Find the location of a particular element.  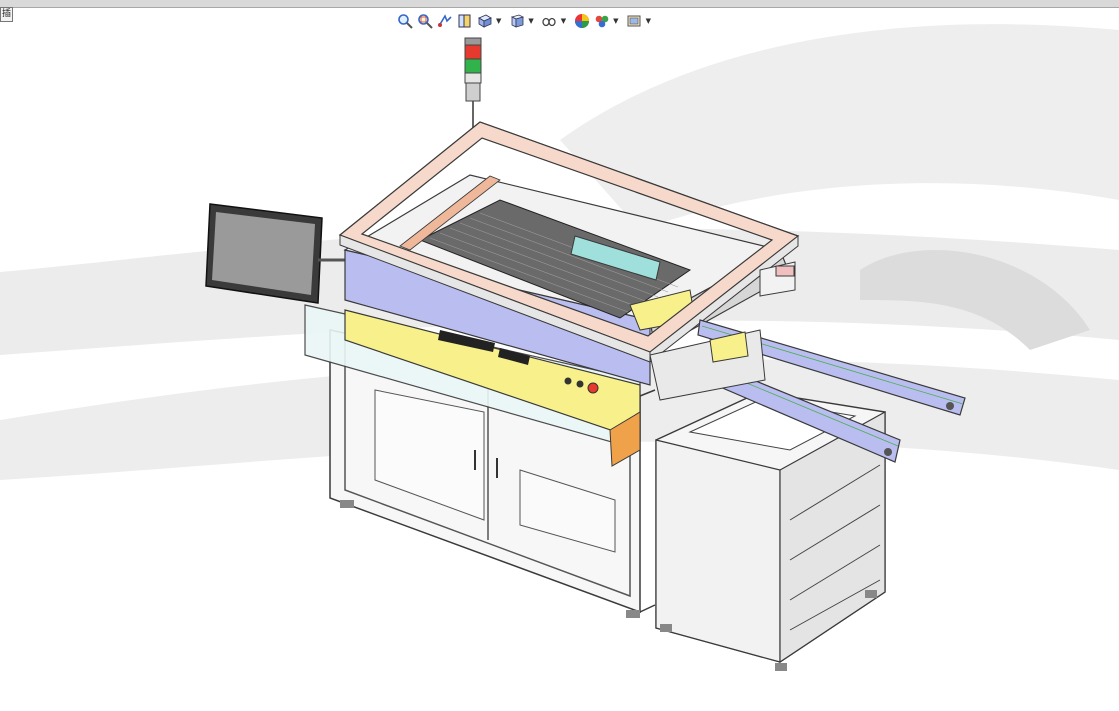

signal-tower is located at coordinates (473, 82).